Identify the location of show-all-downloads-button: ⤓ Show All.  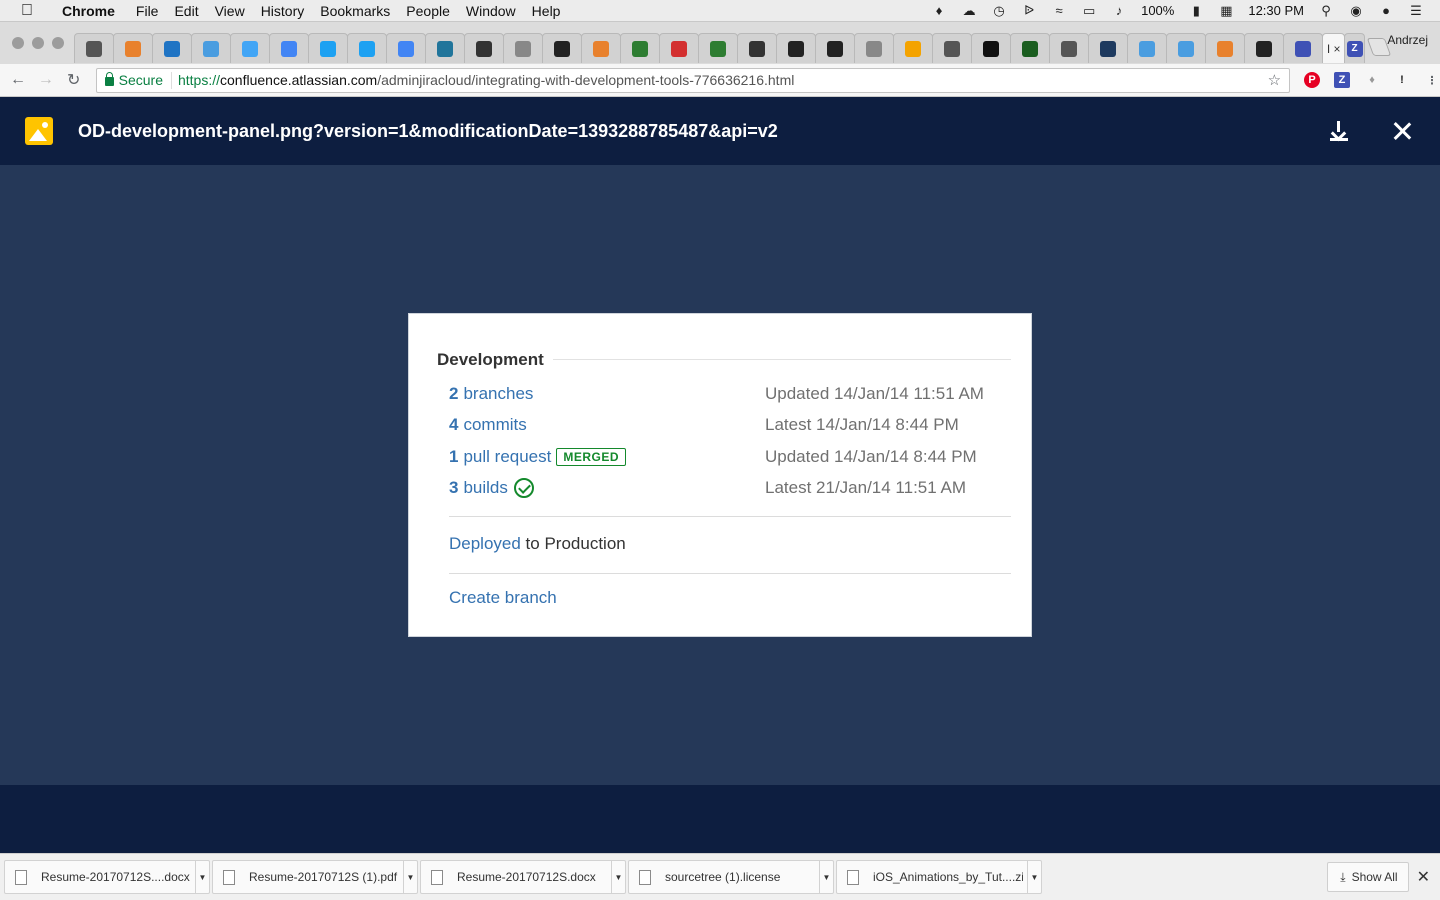
(1368, 877).